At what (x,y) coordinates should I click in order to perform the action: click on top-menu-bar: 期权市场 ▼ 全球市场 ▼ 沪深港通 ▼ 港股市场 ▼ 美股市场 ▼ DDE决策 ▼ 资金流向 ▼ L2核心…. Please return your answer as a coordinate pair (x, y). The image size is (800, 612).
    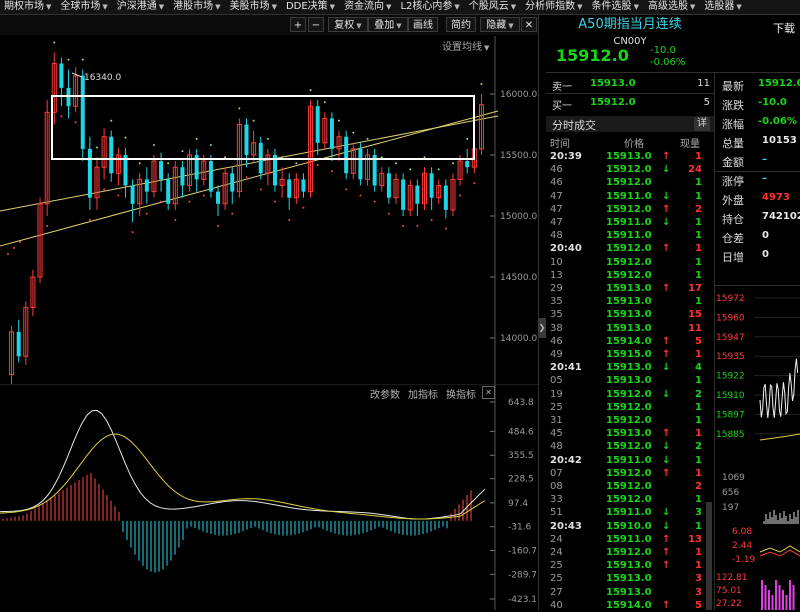
    Looking at the image, I should click on (400, 7).